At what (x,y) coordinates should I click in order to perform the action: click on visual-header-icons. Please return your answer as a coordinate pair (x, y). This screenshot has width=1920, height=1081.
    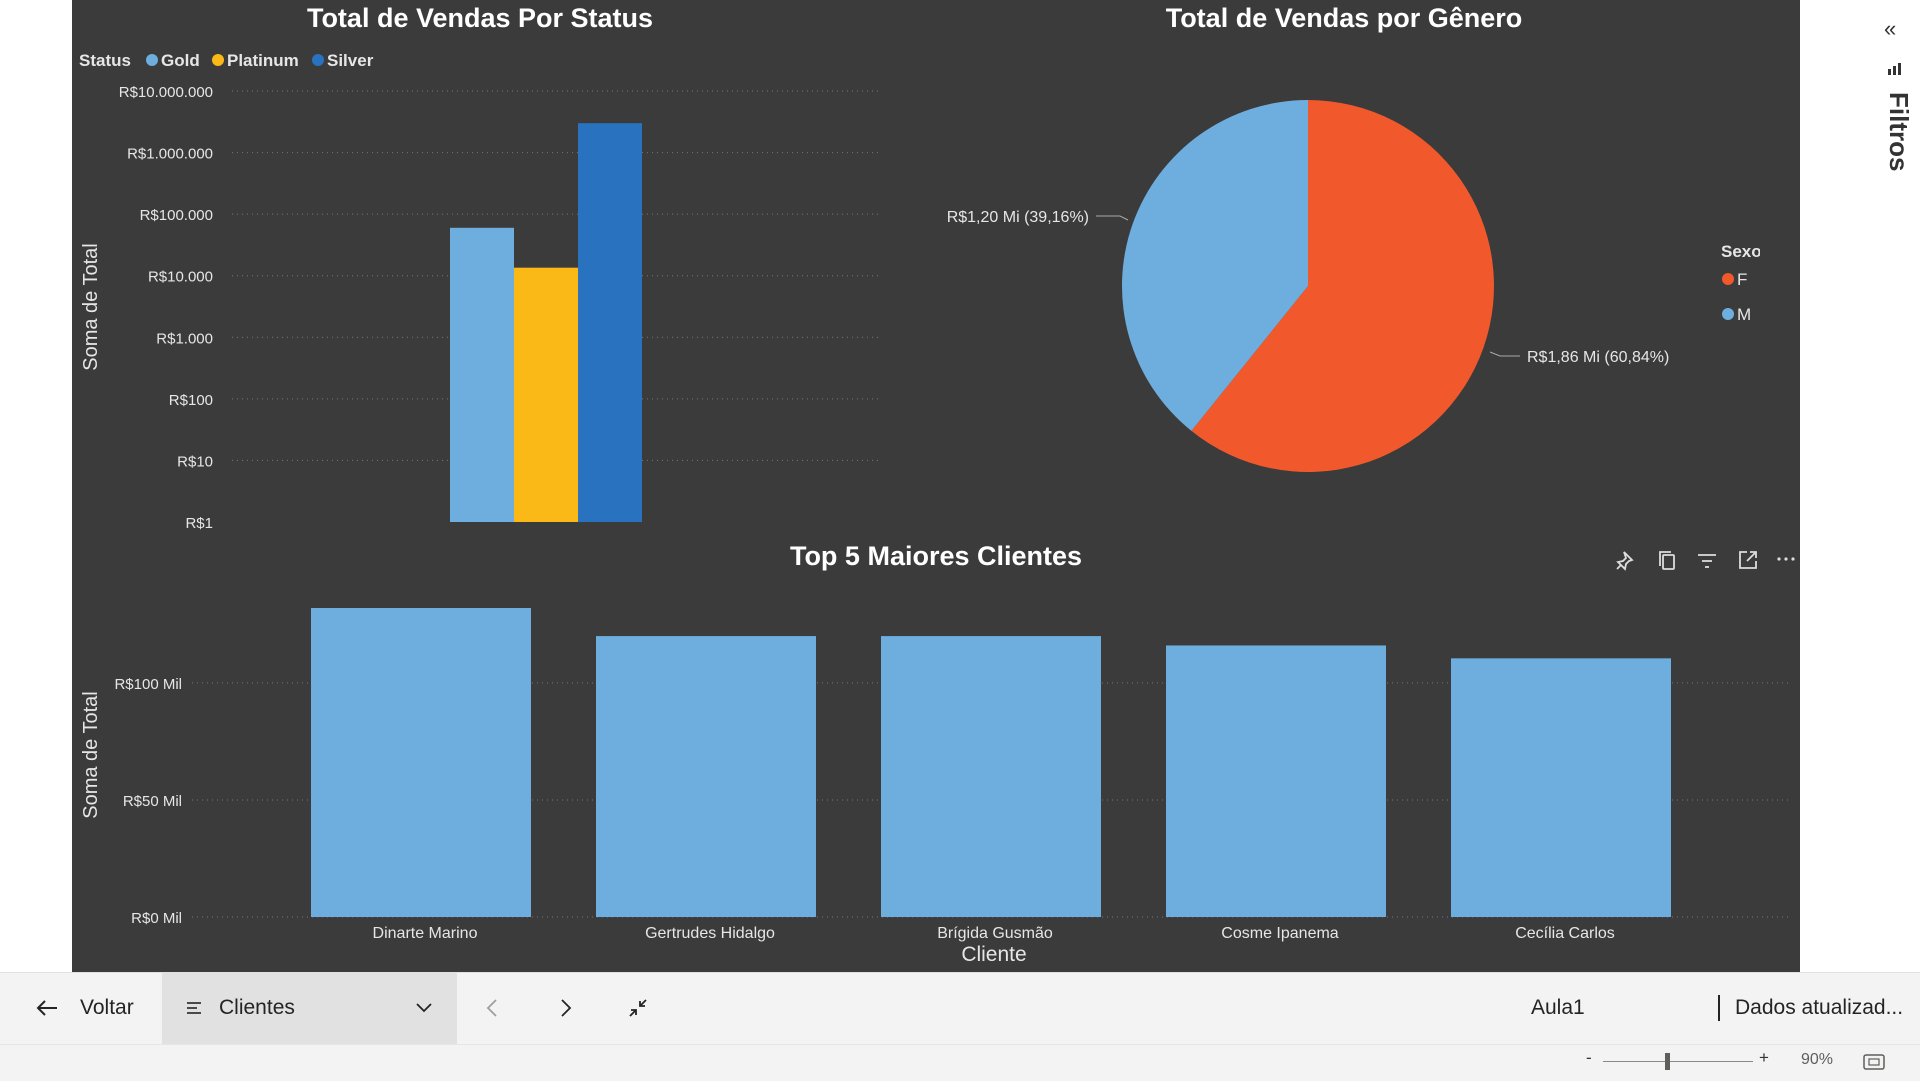
    Looking at the image, I should click on (1706, 560).